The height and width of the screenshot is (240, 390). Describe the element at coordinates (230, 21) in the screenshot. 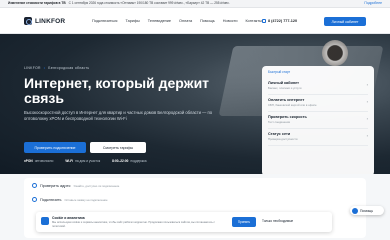

I see `nav-item-news: Новости` at that location.